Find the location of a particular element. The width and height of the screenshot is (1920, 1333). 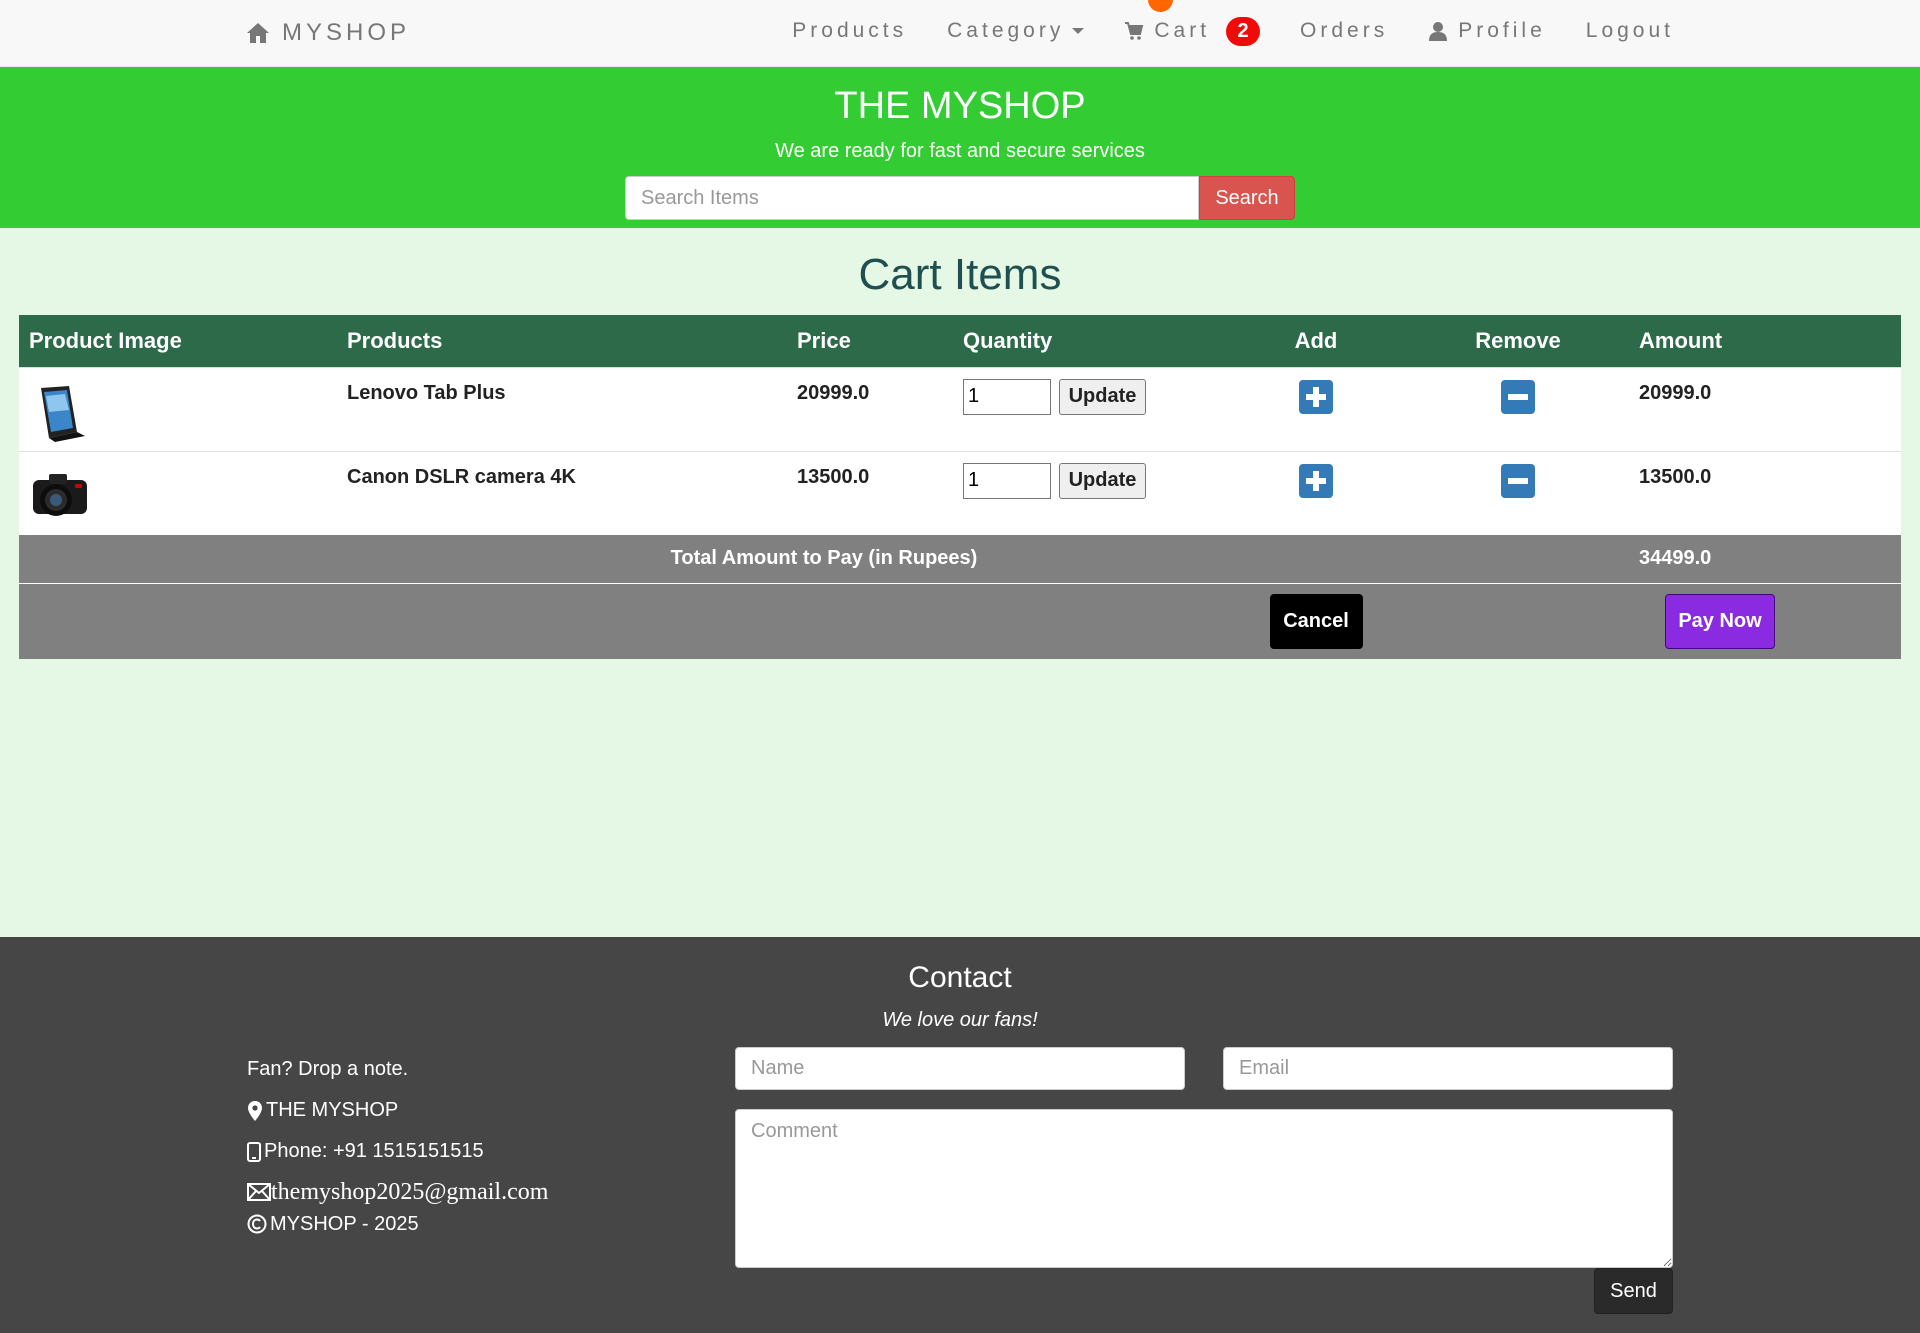

nav-products: Products is located at coordinates (849, 31).